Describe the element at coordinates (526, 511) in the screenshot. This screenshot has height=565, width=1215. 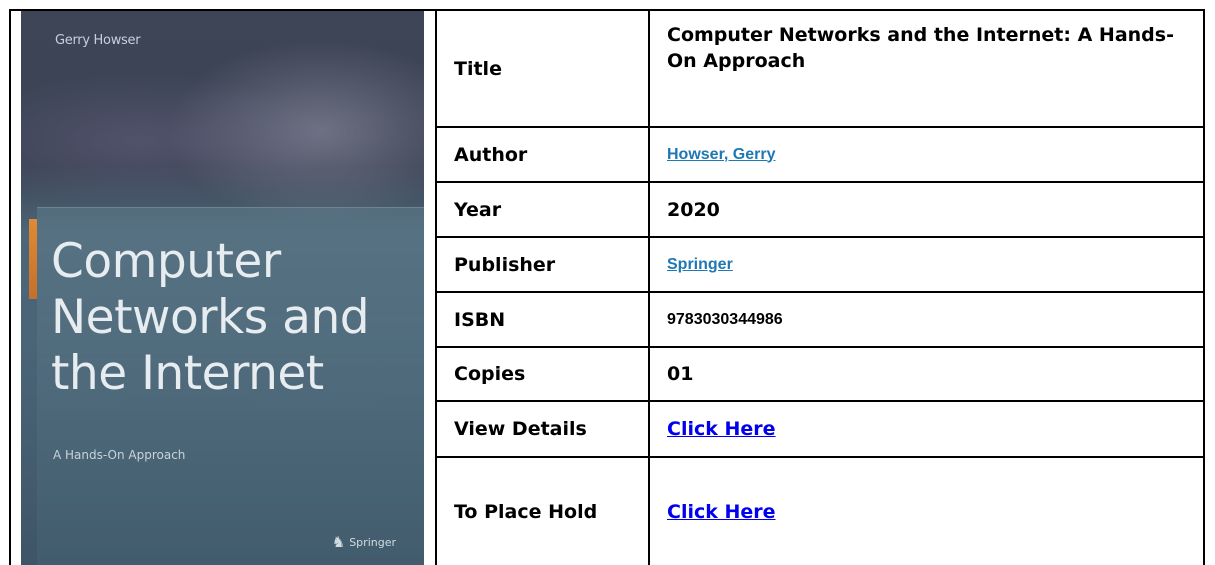
I see `place-hold-label: To Place Hold` at that location.